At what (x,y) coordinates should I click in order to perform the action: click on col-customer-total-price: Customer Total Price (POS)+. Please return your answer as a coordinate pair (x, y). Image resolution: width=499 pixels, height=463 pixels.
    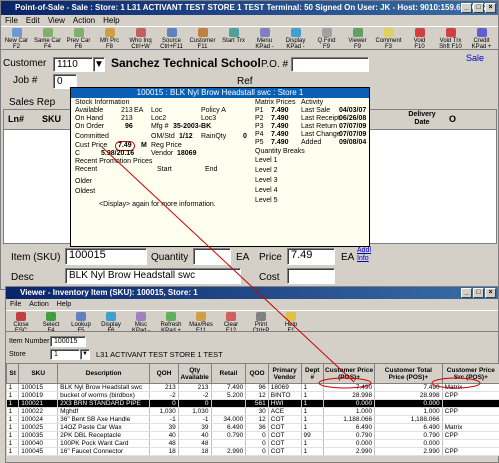
    Looking at the image, I should click on (408, 373).